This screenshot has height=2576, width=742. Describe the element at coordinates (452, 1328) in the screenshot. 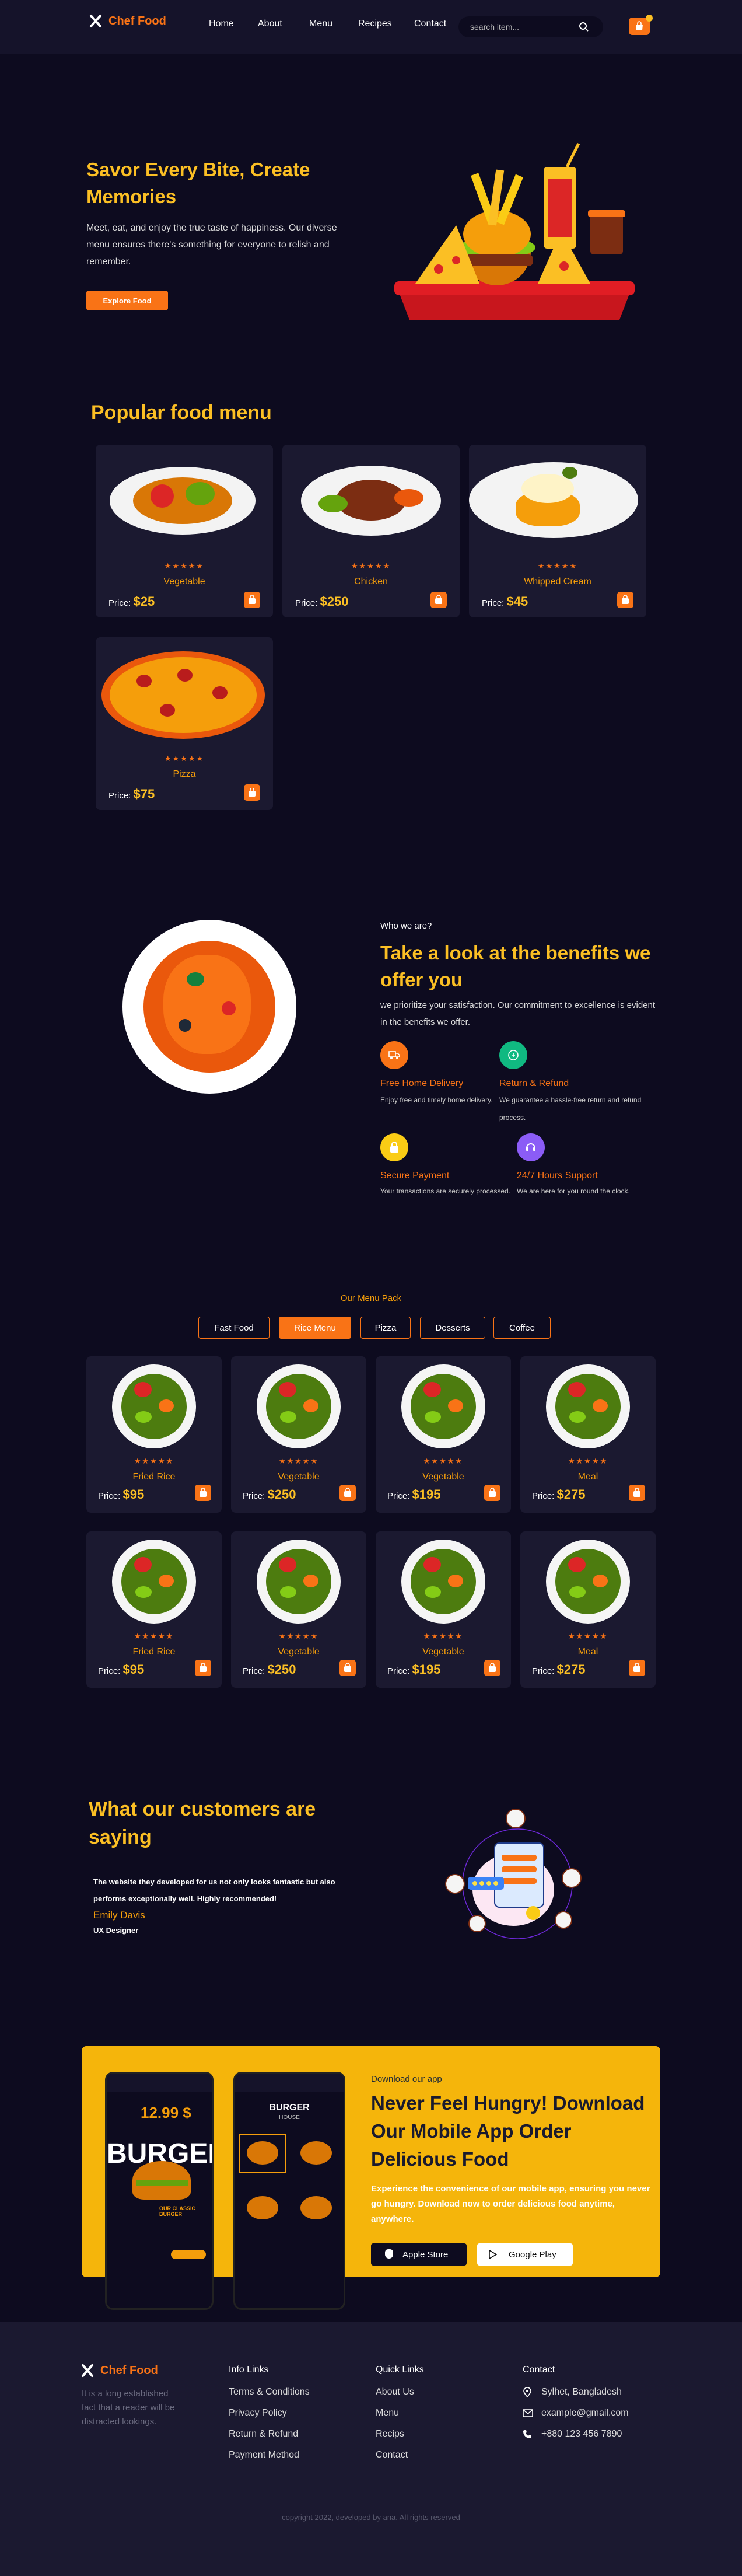

I see `tab-desserts: Desserts` at that location.